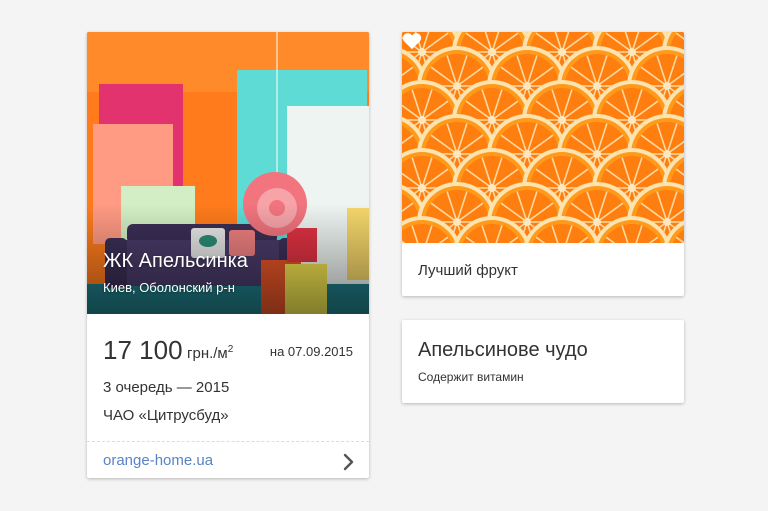 The image size is (768, 511). Describe the element at coordinates (228, 441) in the screenshot. I see `divider` at that location.